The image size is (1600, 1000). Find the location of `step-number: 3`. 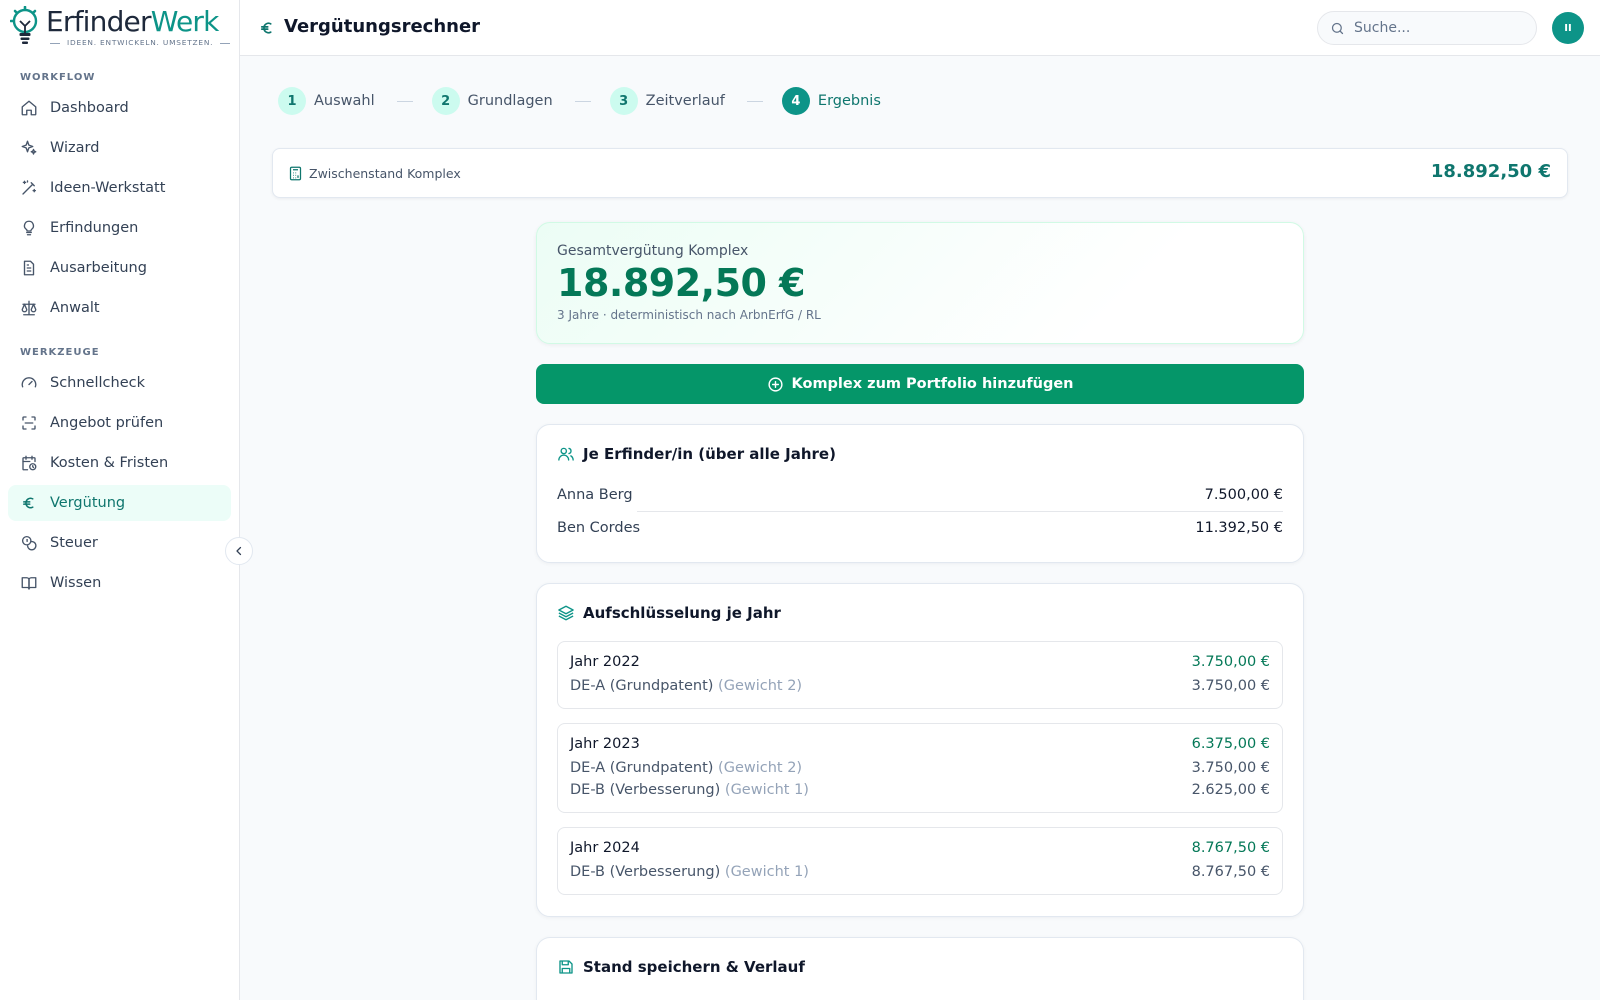

step-number: 3 is located at coordinates (623, 101).